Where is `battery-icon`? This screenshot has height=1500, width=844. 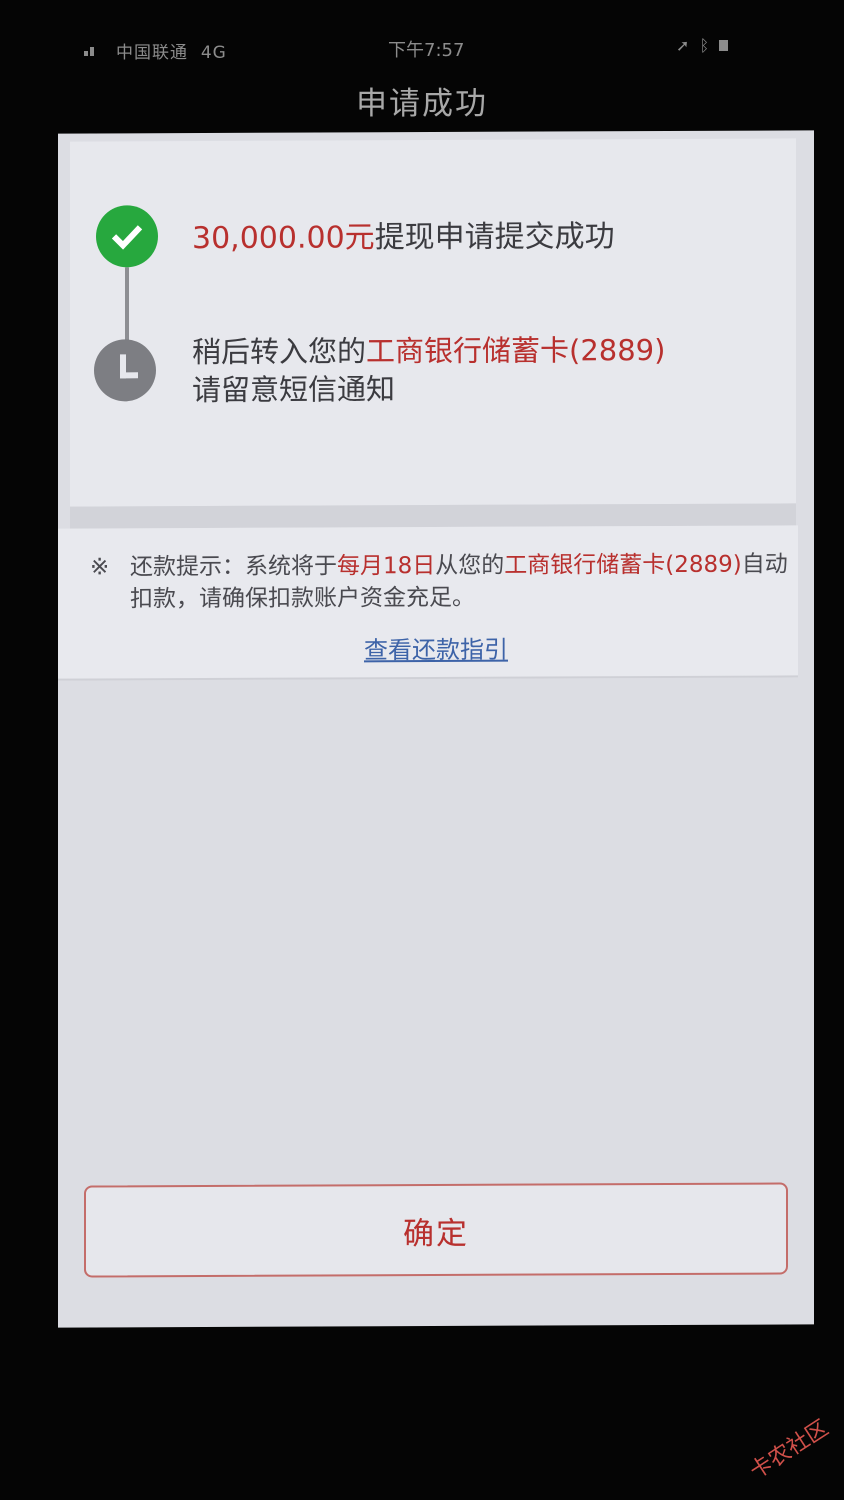
battery-icon is located at coordinates (724, 45).